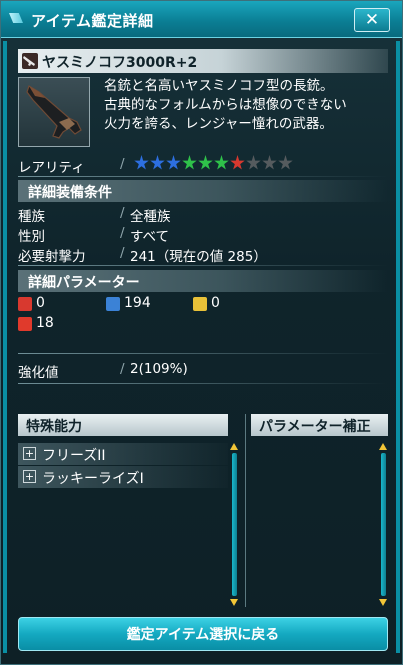 The height and width of the screenshot is (665, 403). I want to click on race-row: 種族 / 全種族, so click(203, 214).